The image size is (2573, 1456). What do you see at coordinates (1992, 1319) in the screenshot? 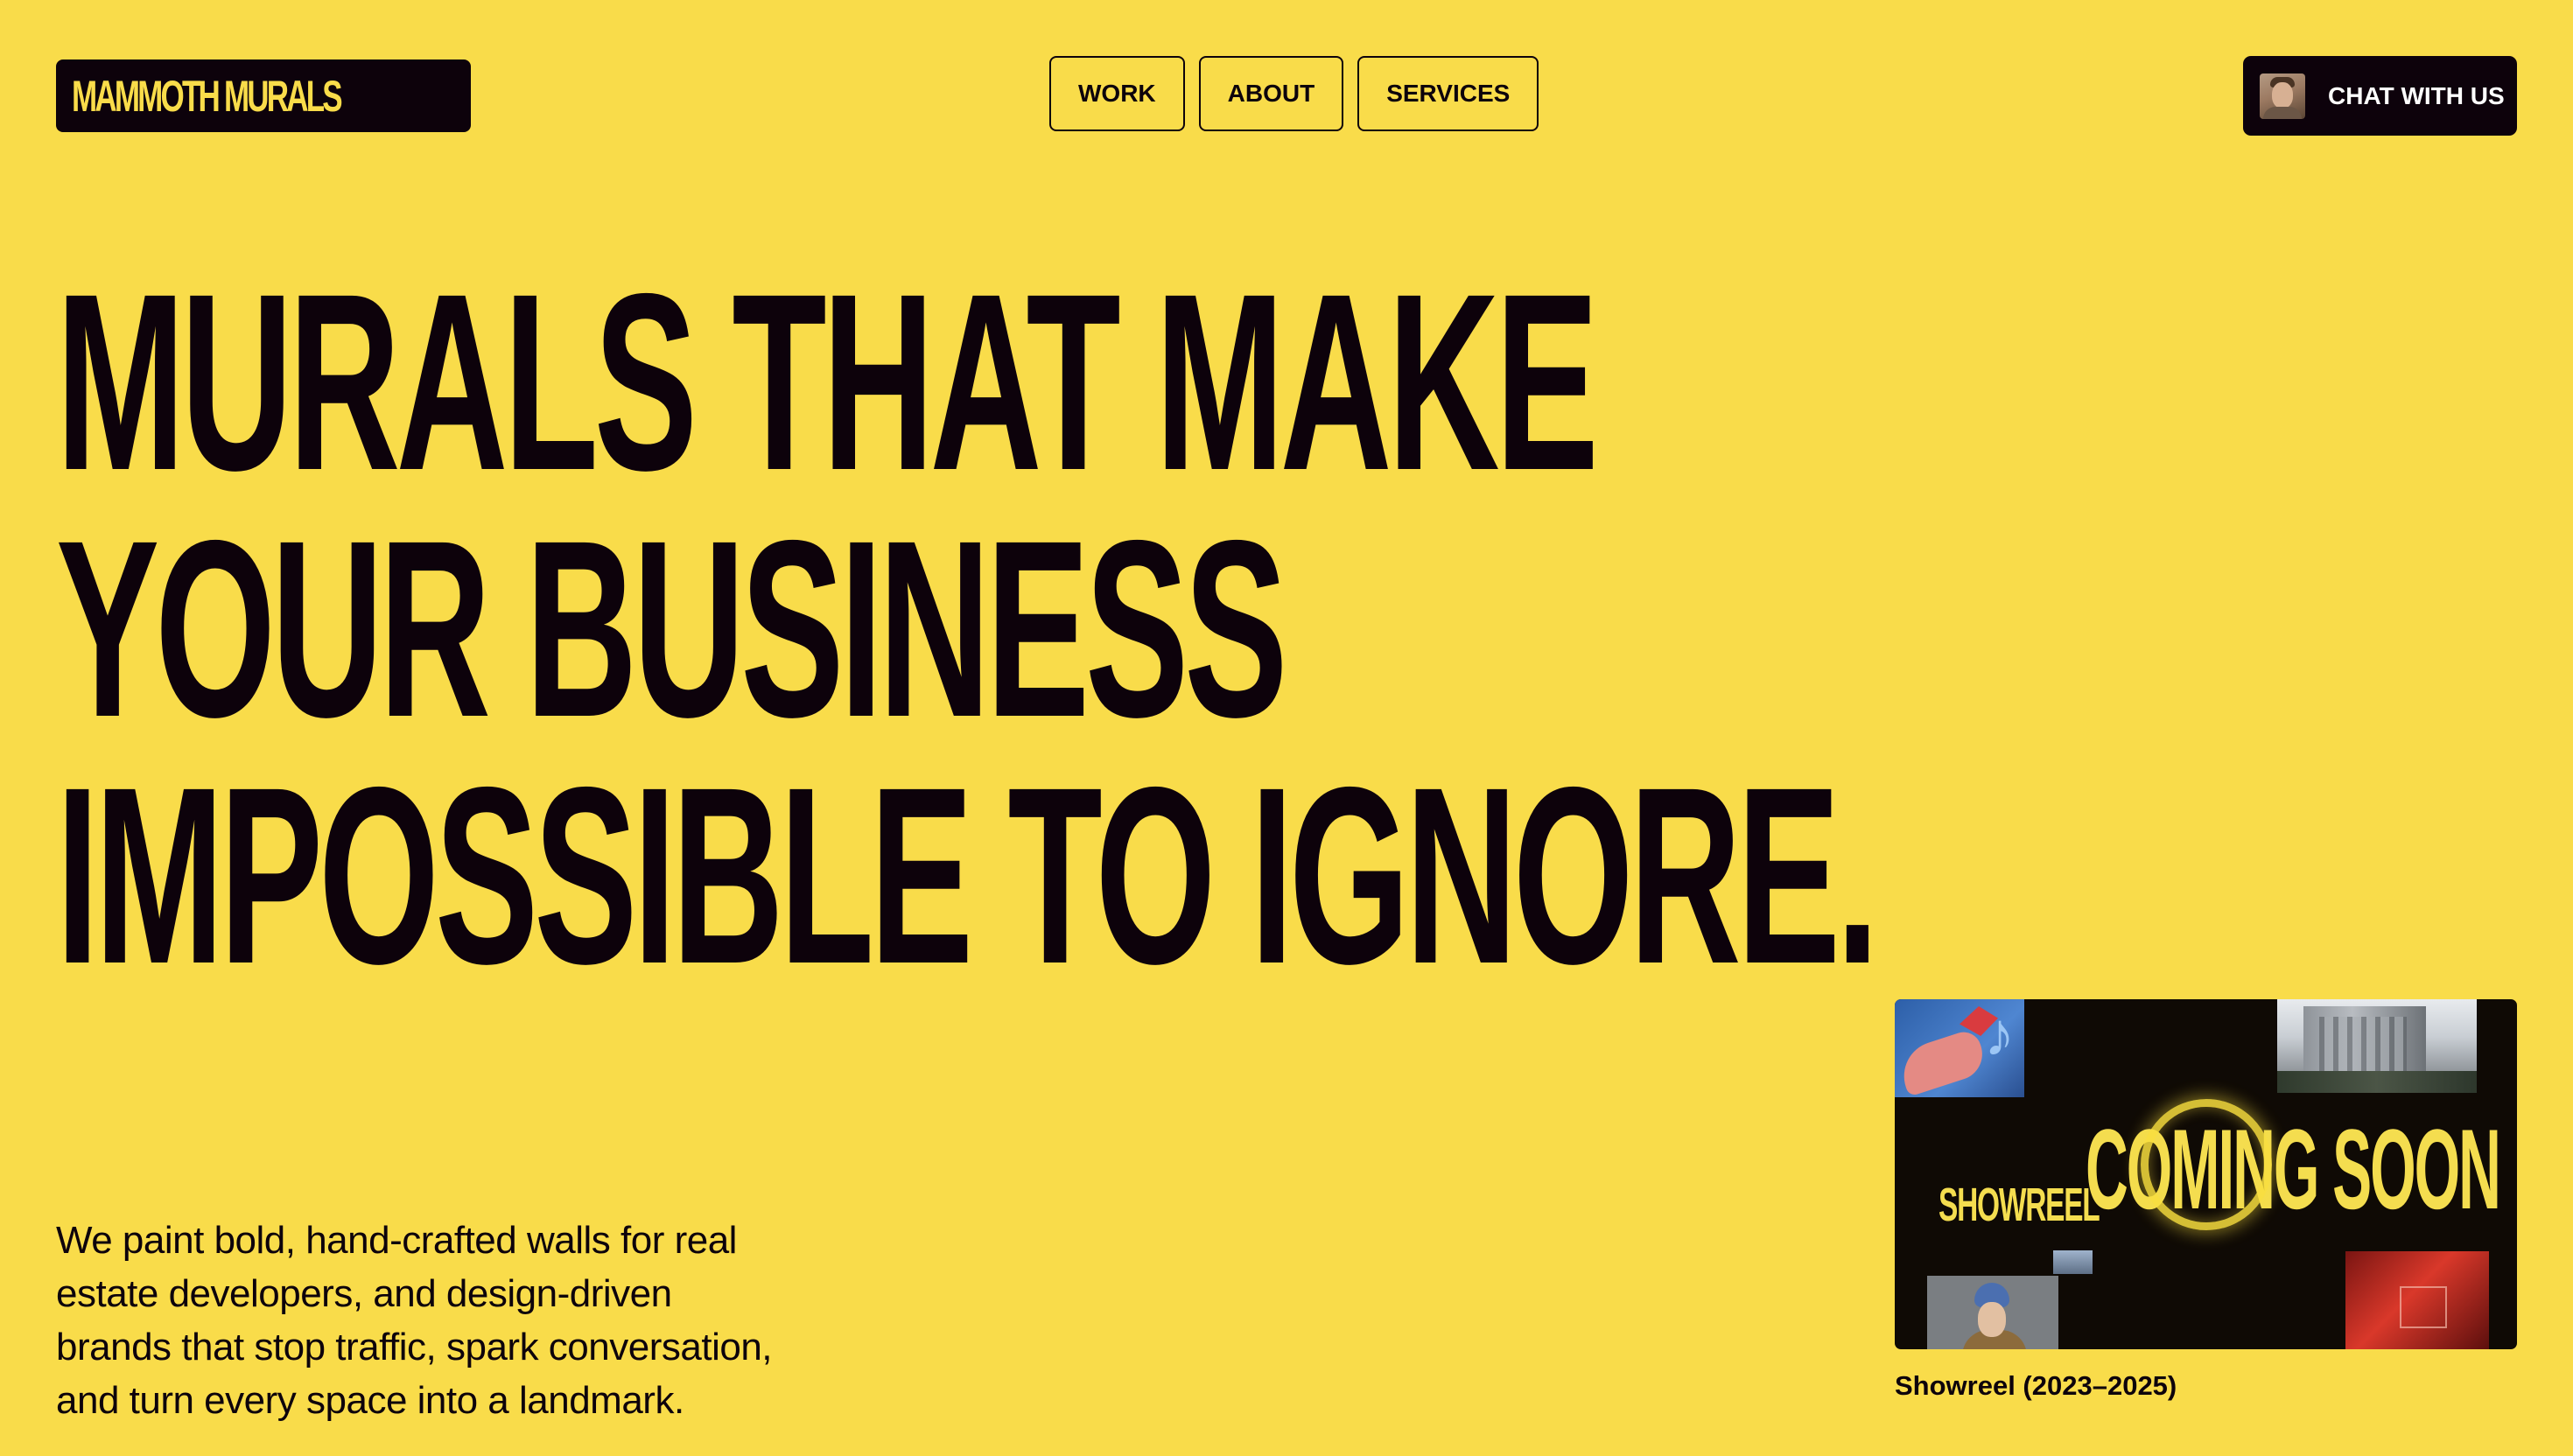
I see `portrait-face-shape` at bounding box center [1992, 1319].